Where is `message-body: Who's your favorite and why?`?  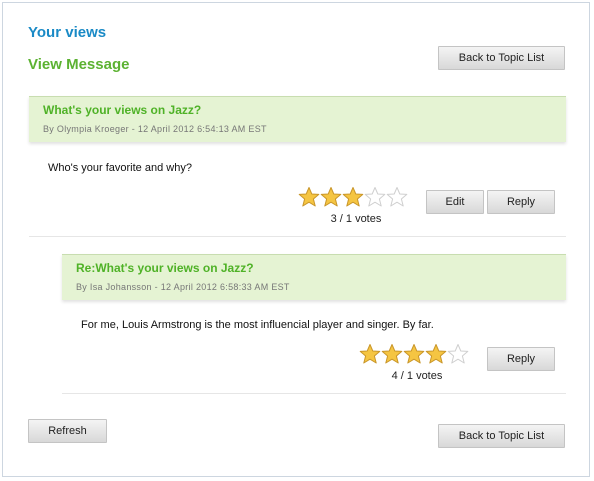
message-body: Who's your favorite and why? is located at coordinates (120, 168).